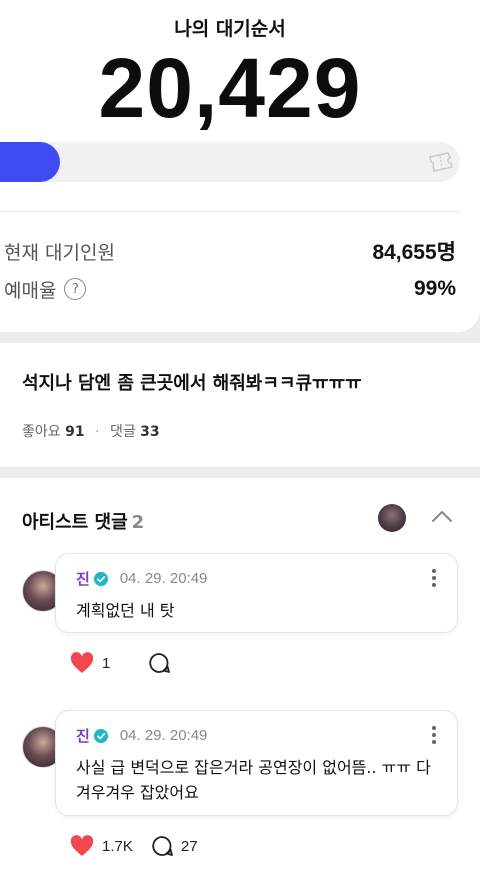  I want to click on comment-actions: 1, so click(124, 663).